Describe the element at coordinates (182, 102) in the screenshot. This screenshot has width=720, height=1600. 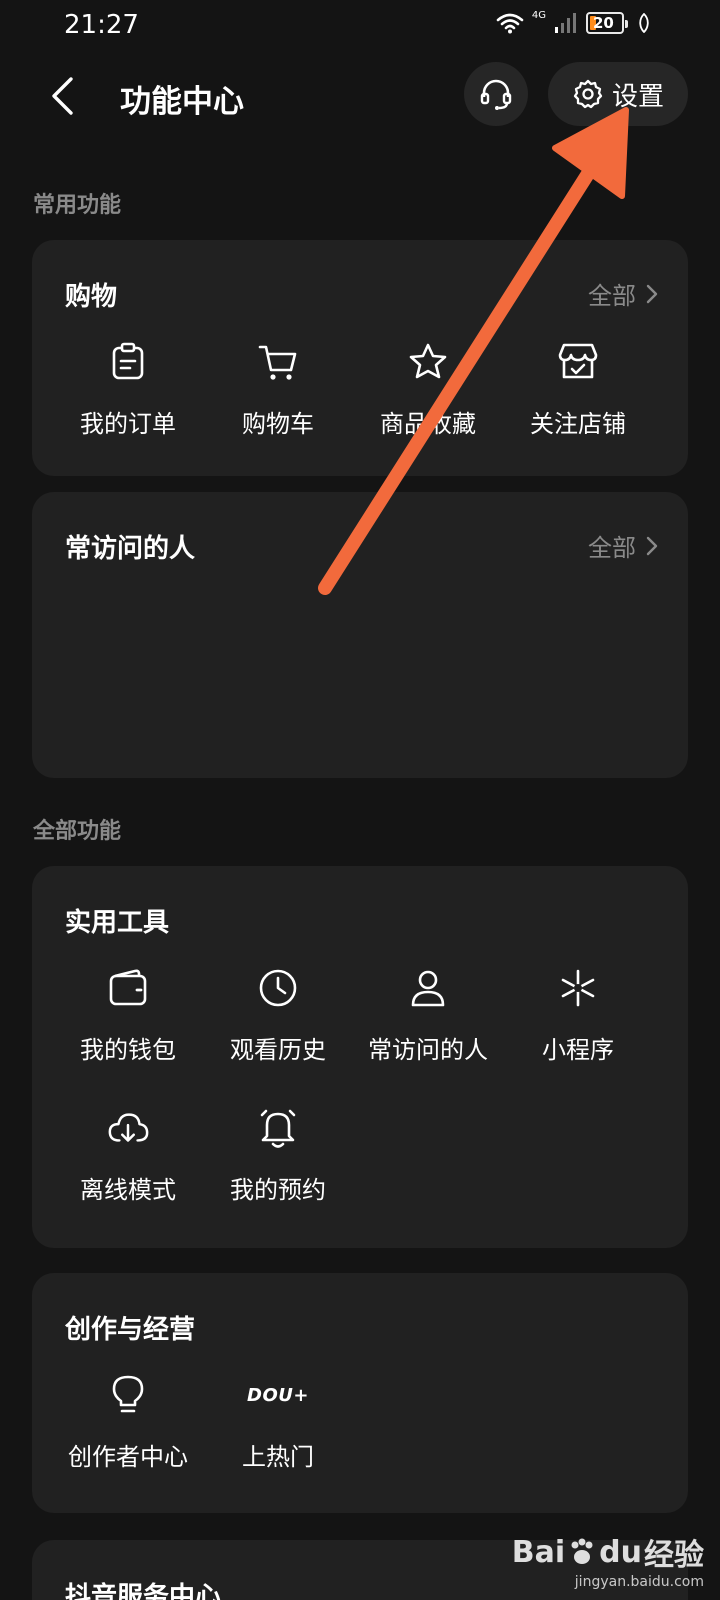
I see `page-title: 功能中心` at that location.